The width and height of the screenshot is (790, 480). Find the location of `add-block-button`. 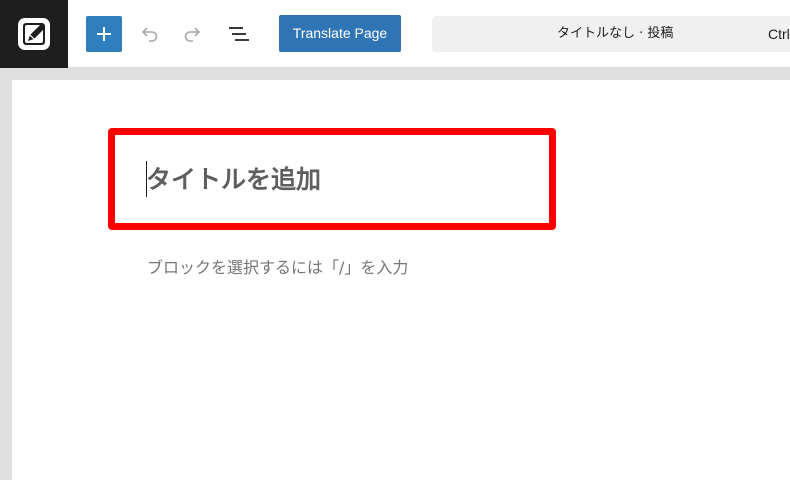

add-block-button is located at coordinates (104, 34).